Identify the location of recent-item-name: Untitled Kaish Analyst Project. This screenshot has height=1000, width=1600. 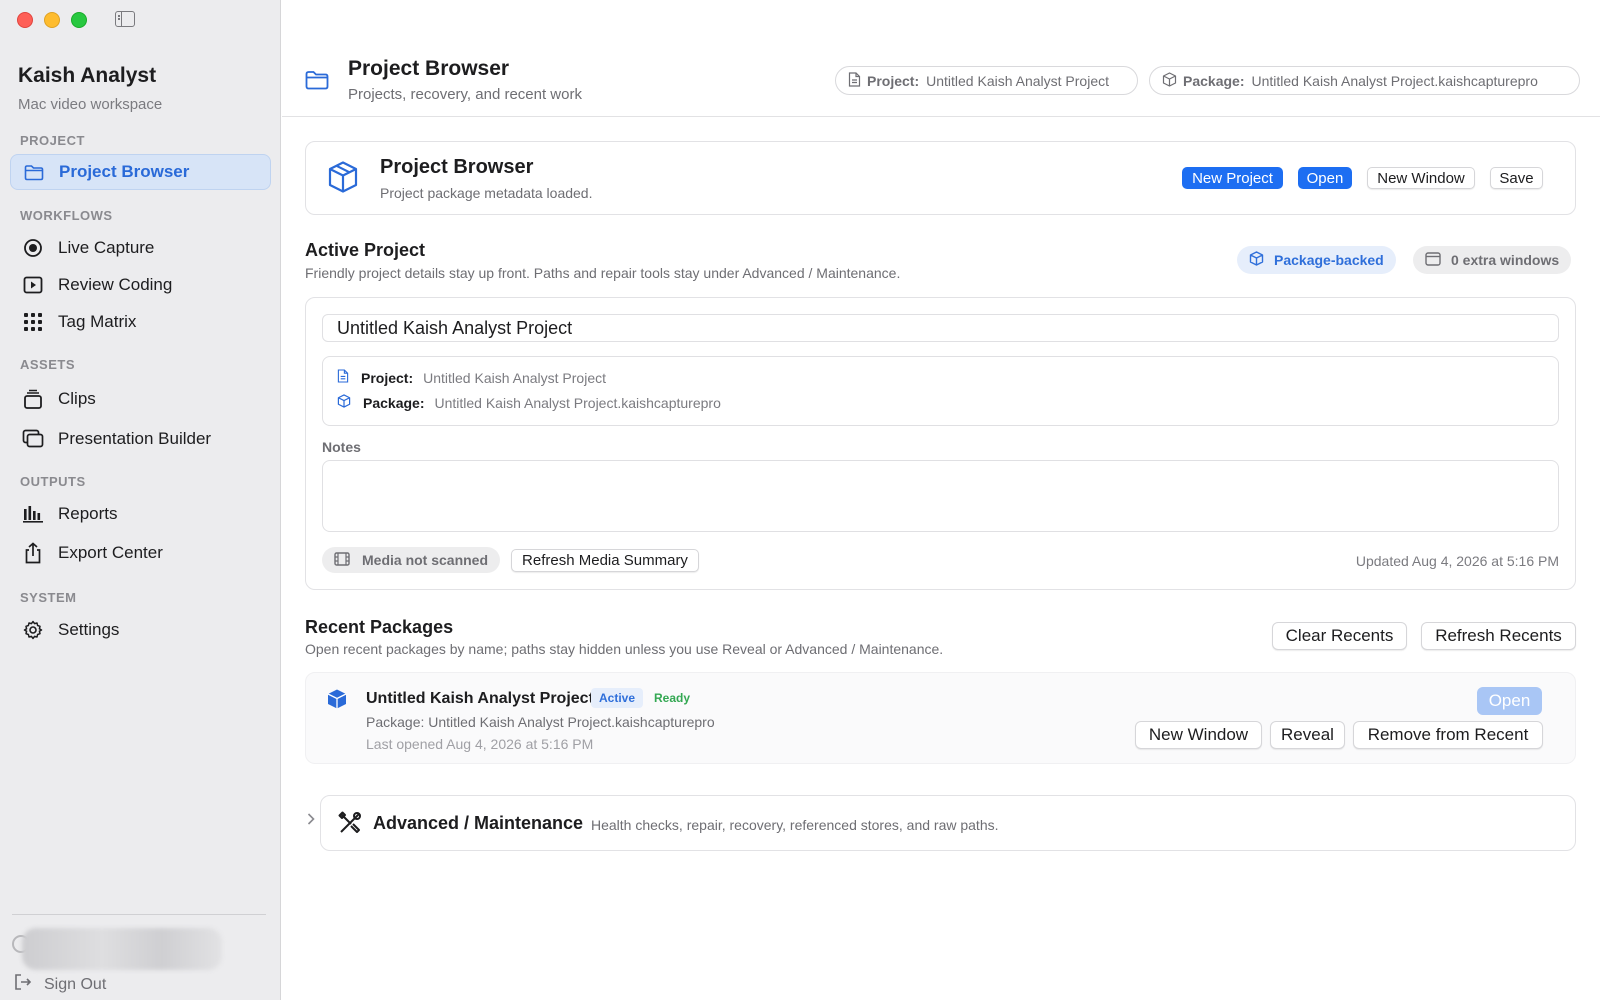
(480, 698).